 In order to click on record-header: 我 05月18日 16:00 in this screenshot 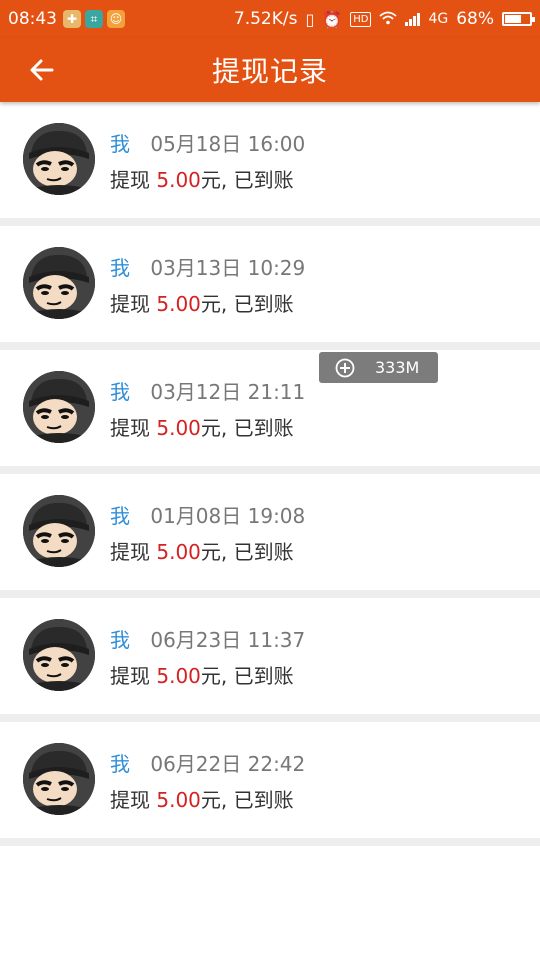, I will do `click(207, 142)`.